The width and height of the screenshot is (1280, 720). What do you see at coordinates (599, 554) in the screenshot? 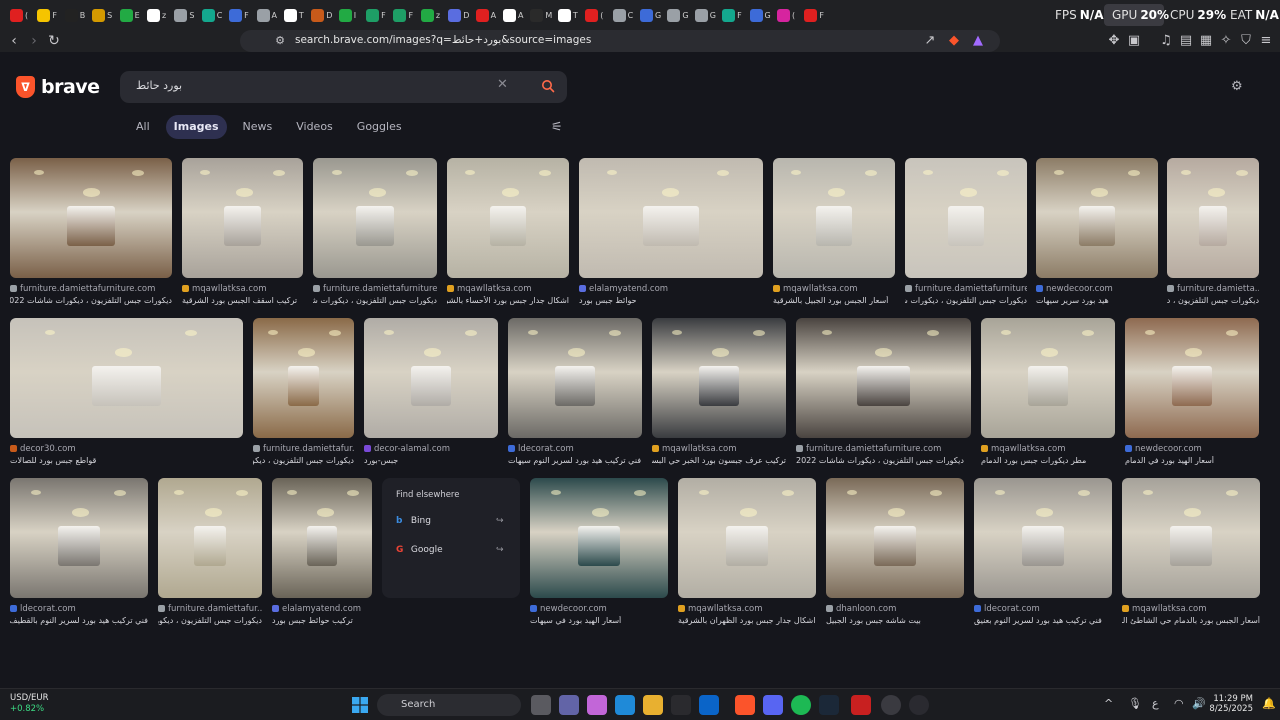
I see `image-result-card: newdecoor.com أسعار الهيد بورد في سيهات` at bounding box center [599, 554].